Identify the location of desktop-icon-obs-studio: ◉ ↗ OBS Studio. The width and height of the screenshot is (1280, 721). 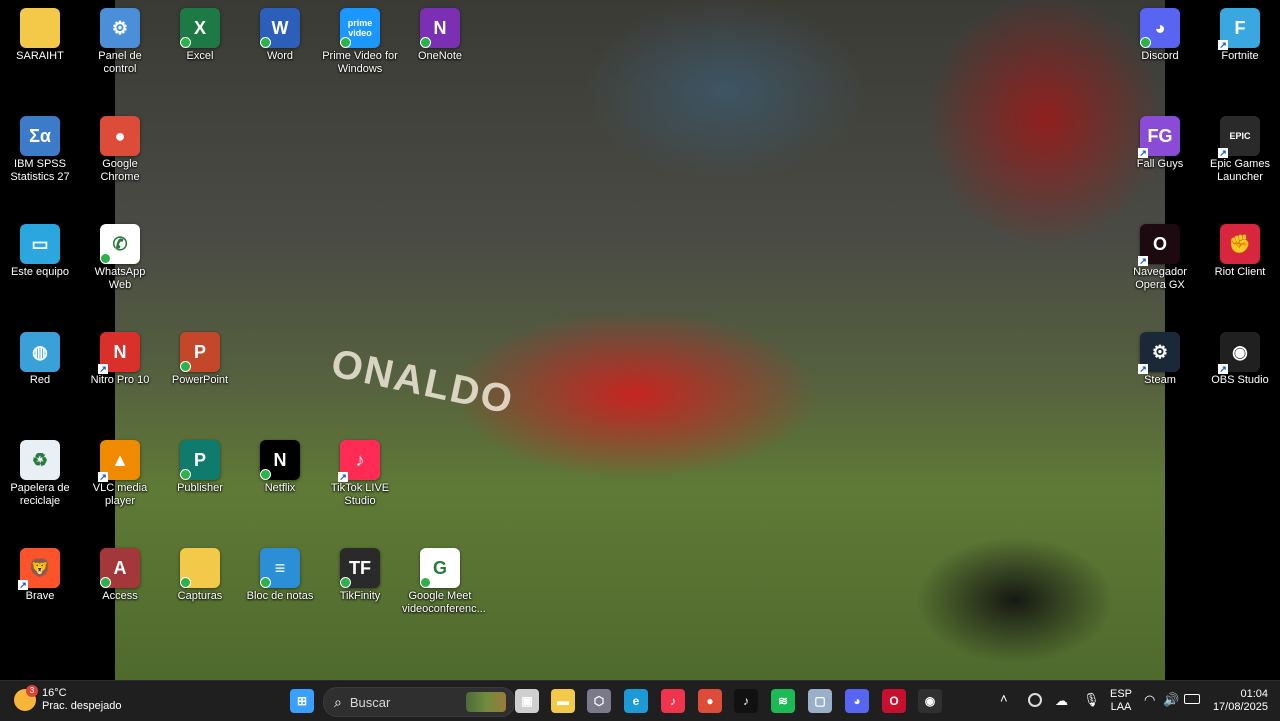
(1240, 355).